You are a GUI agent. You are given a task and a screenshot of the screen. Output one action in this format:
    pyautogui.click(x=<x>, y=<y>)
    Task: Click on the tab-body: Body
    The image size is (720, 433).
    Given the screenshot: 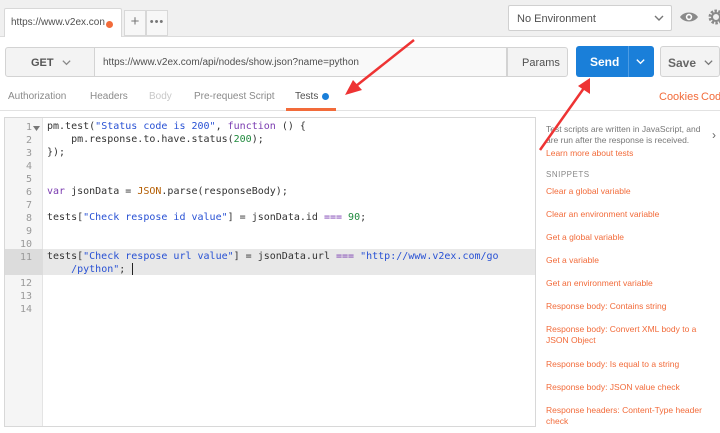 What is the action you would take?
    pyautogui.click(x=160, y=96)
    